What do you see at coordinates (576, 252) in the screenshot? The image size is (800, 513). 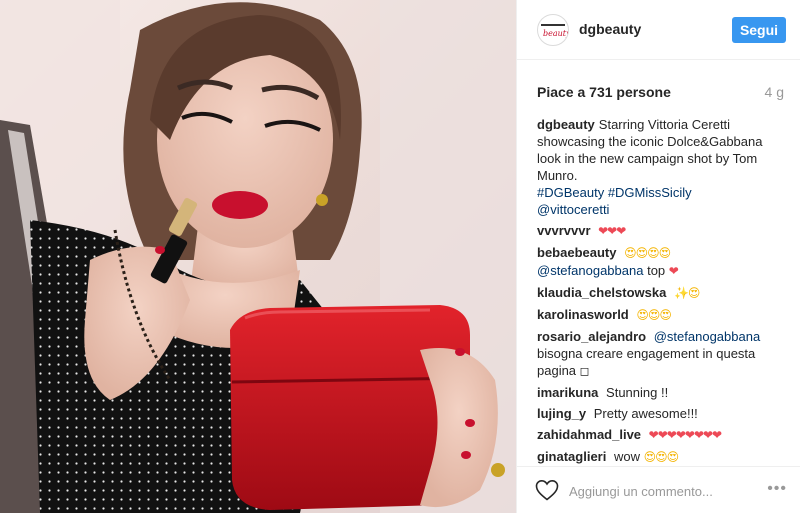 I see `comment-username: bebaebeauty` at bounding box center [576, 252].